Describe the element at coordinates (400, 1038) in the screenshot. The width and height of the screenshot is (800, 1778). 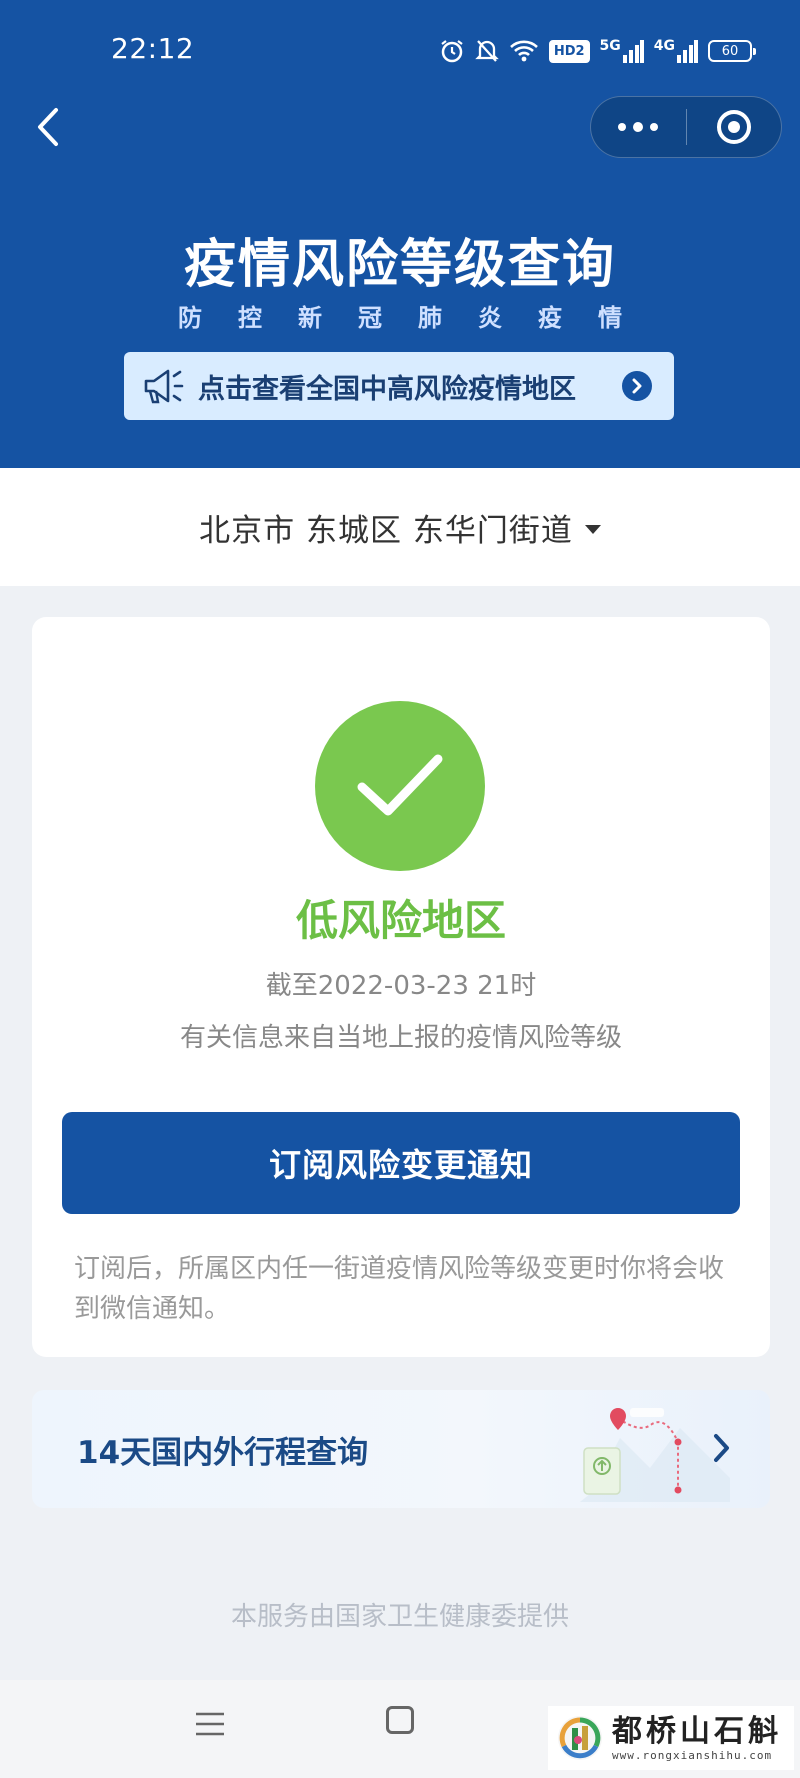
I see `source-note: 有关信息来自当地上报的疫情风险等级` at that location.